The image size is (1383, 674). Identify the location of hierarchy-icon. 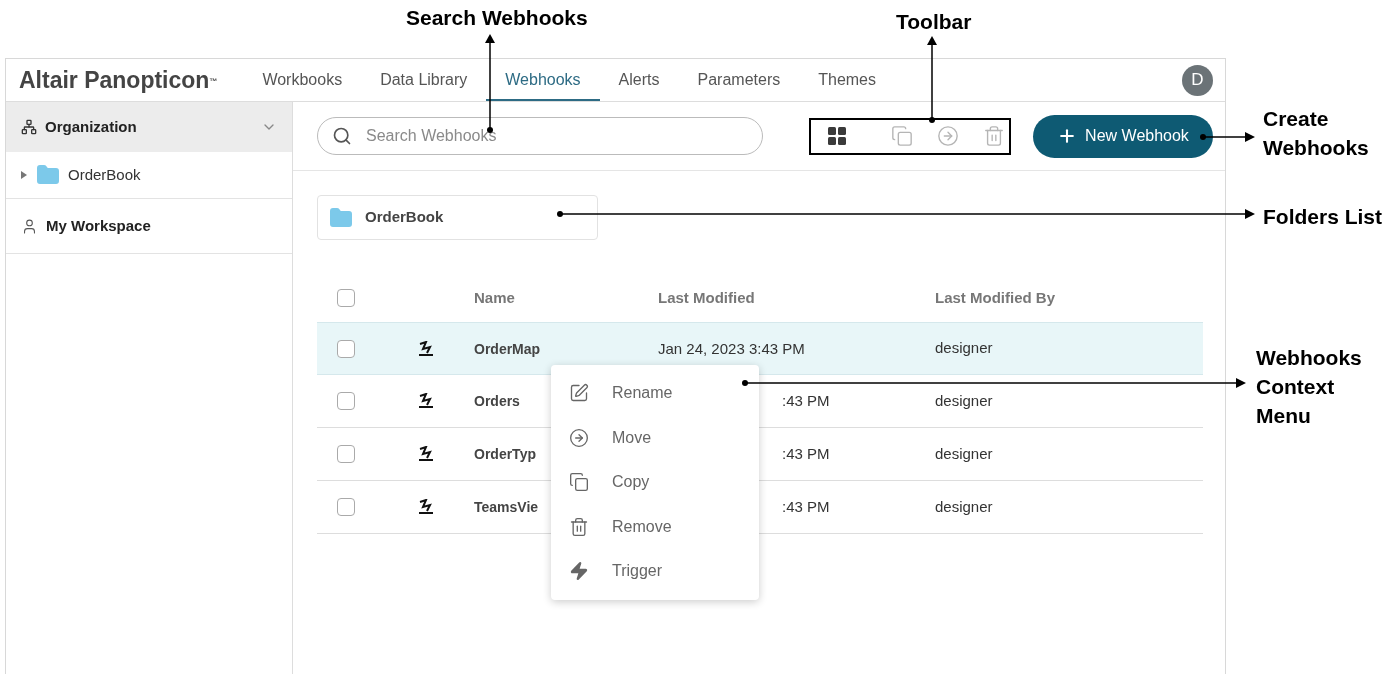
(29, 127).